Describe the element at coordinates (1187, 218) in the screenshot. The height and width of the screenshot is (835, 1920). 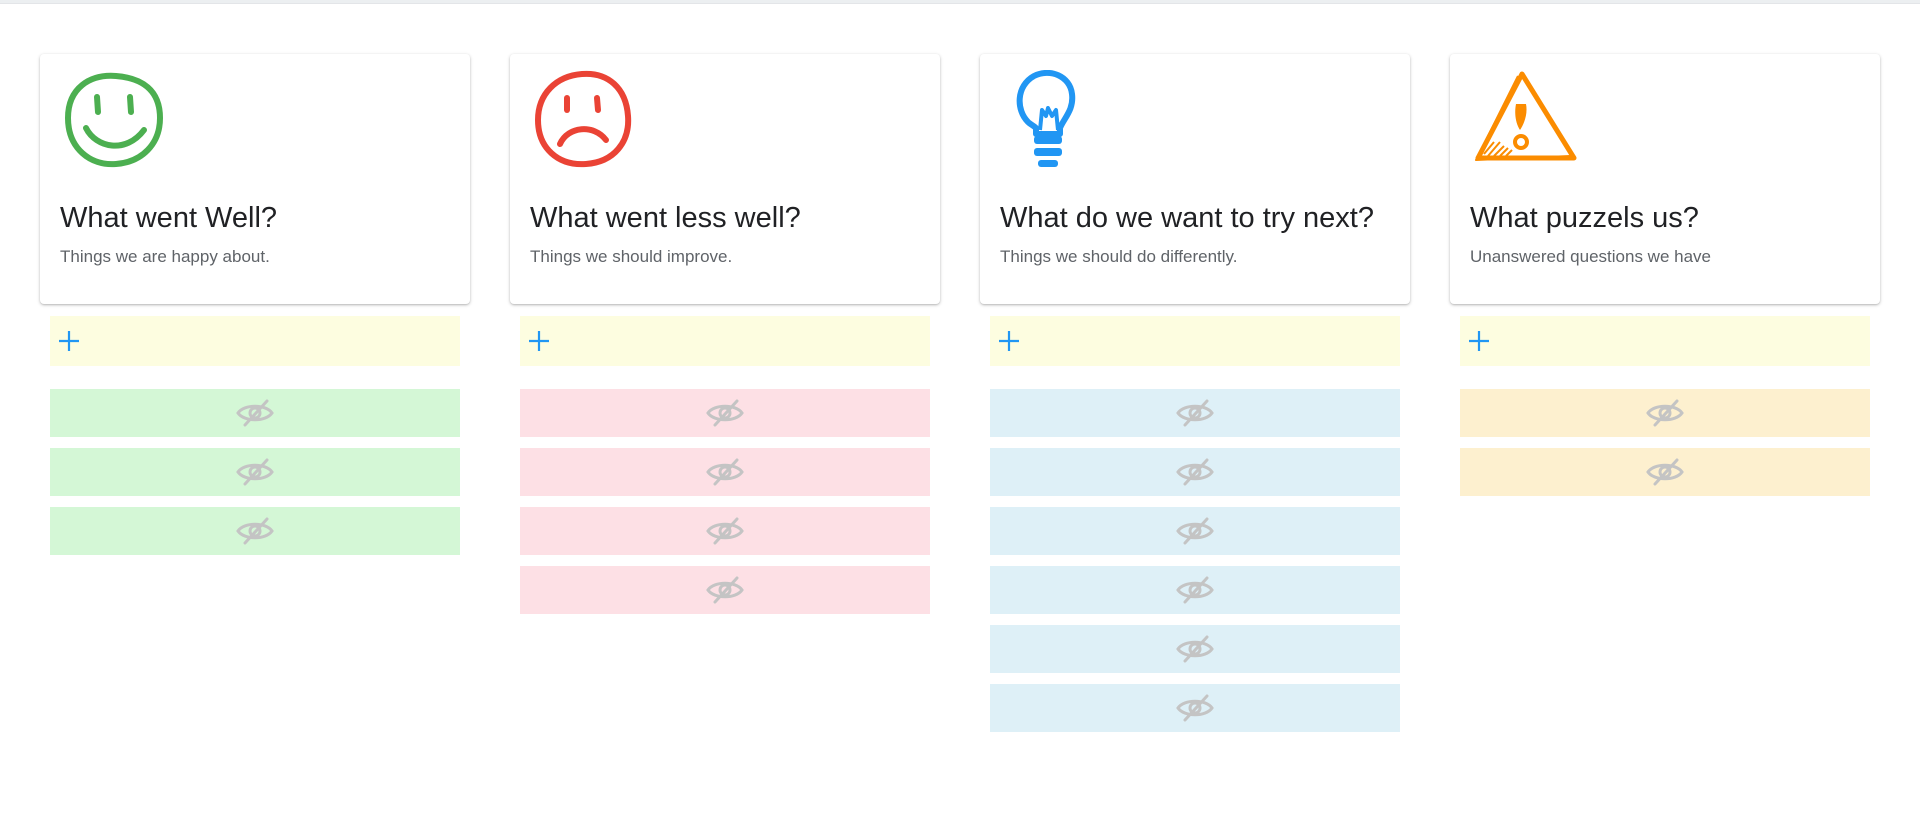
I see `column-title: What do we want to try next?` at that location.